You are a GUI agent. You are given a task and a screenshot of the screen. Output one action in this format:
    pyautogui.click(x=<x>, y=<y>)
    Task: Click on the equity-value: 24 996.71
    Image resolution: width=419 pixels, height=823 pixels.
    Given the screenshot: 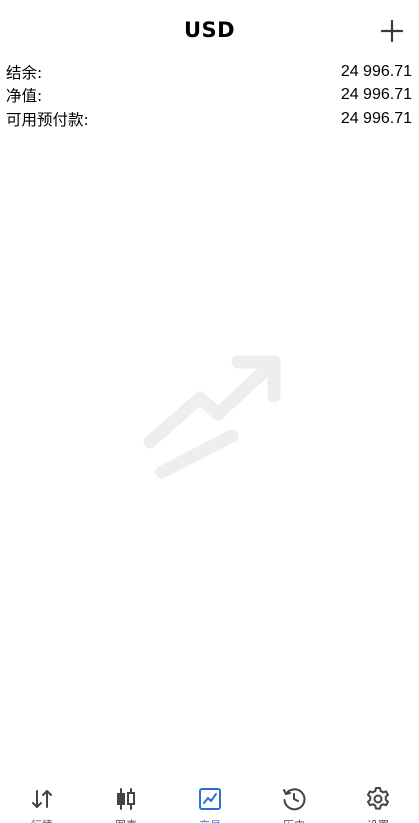 What is the action you would take?
    pyautogui.click(x=376, y=95)
    